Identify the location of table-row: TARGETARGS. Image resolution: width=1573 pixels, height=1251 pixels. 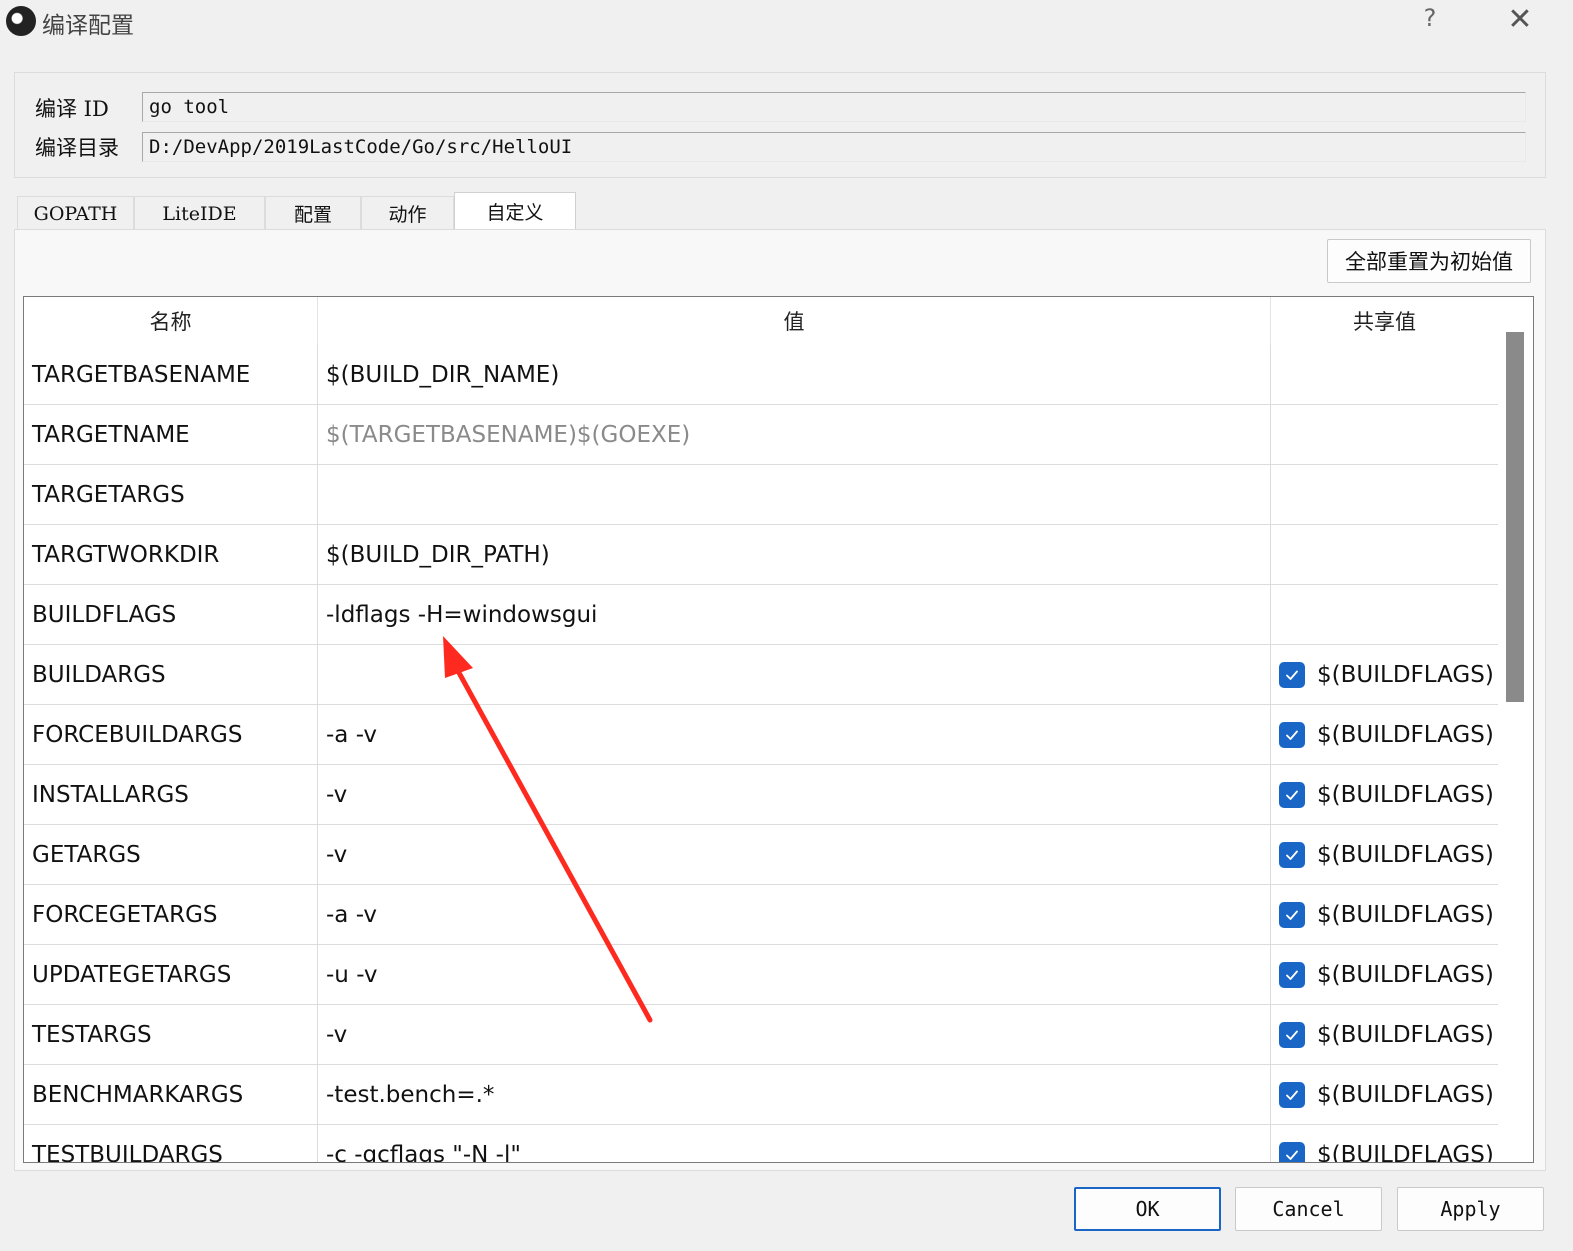
(761, 495).